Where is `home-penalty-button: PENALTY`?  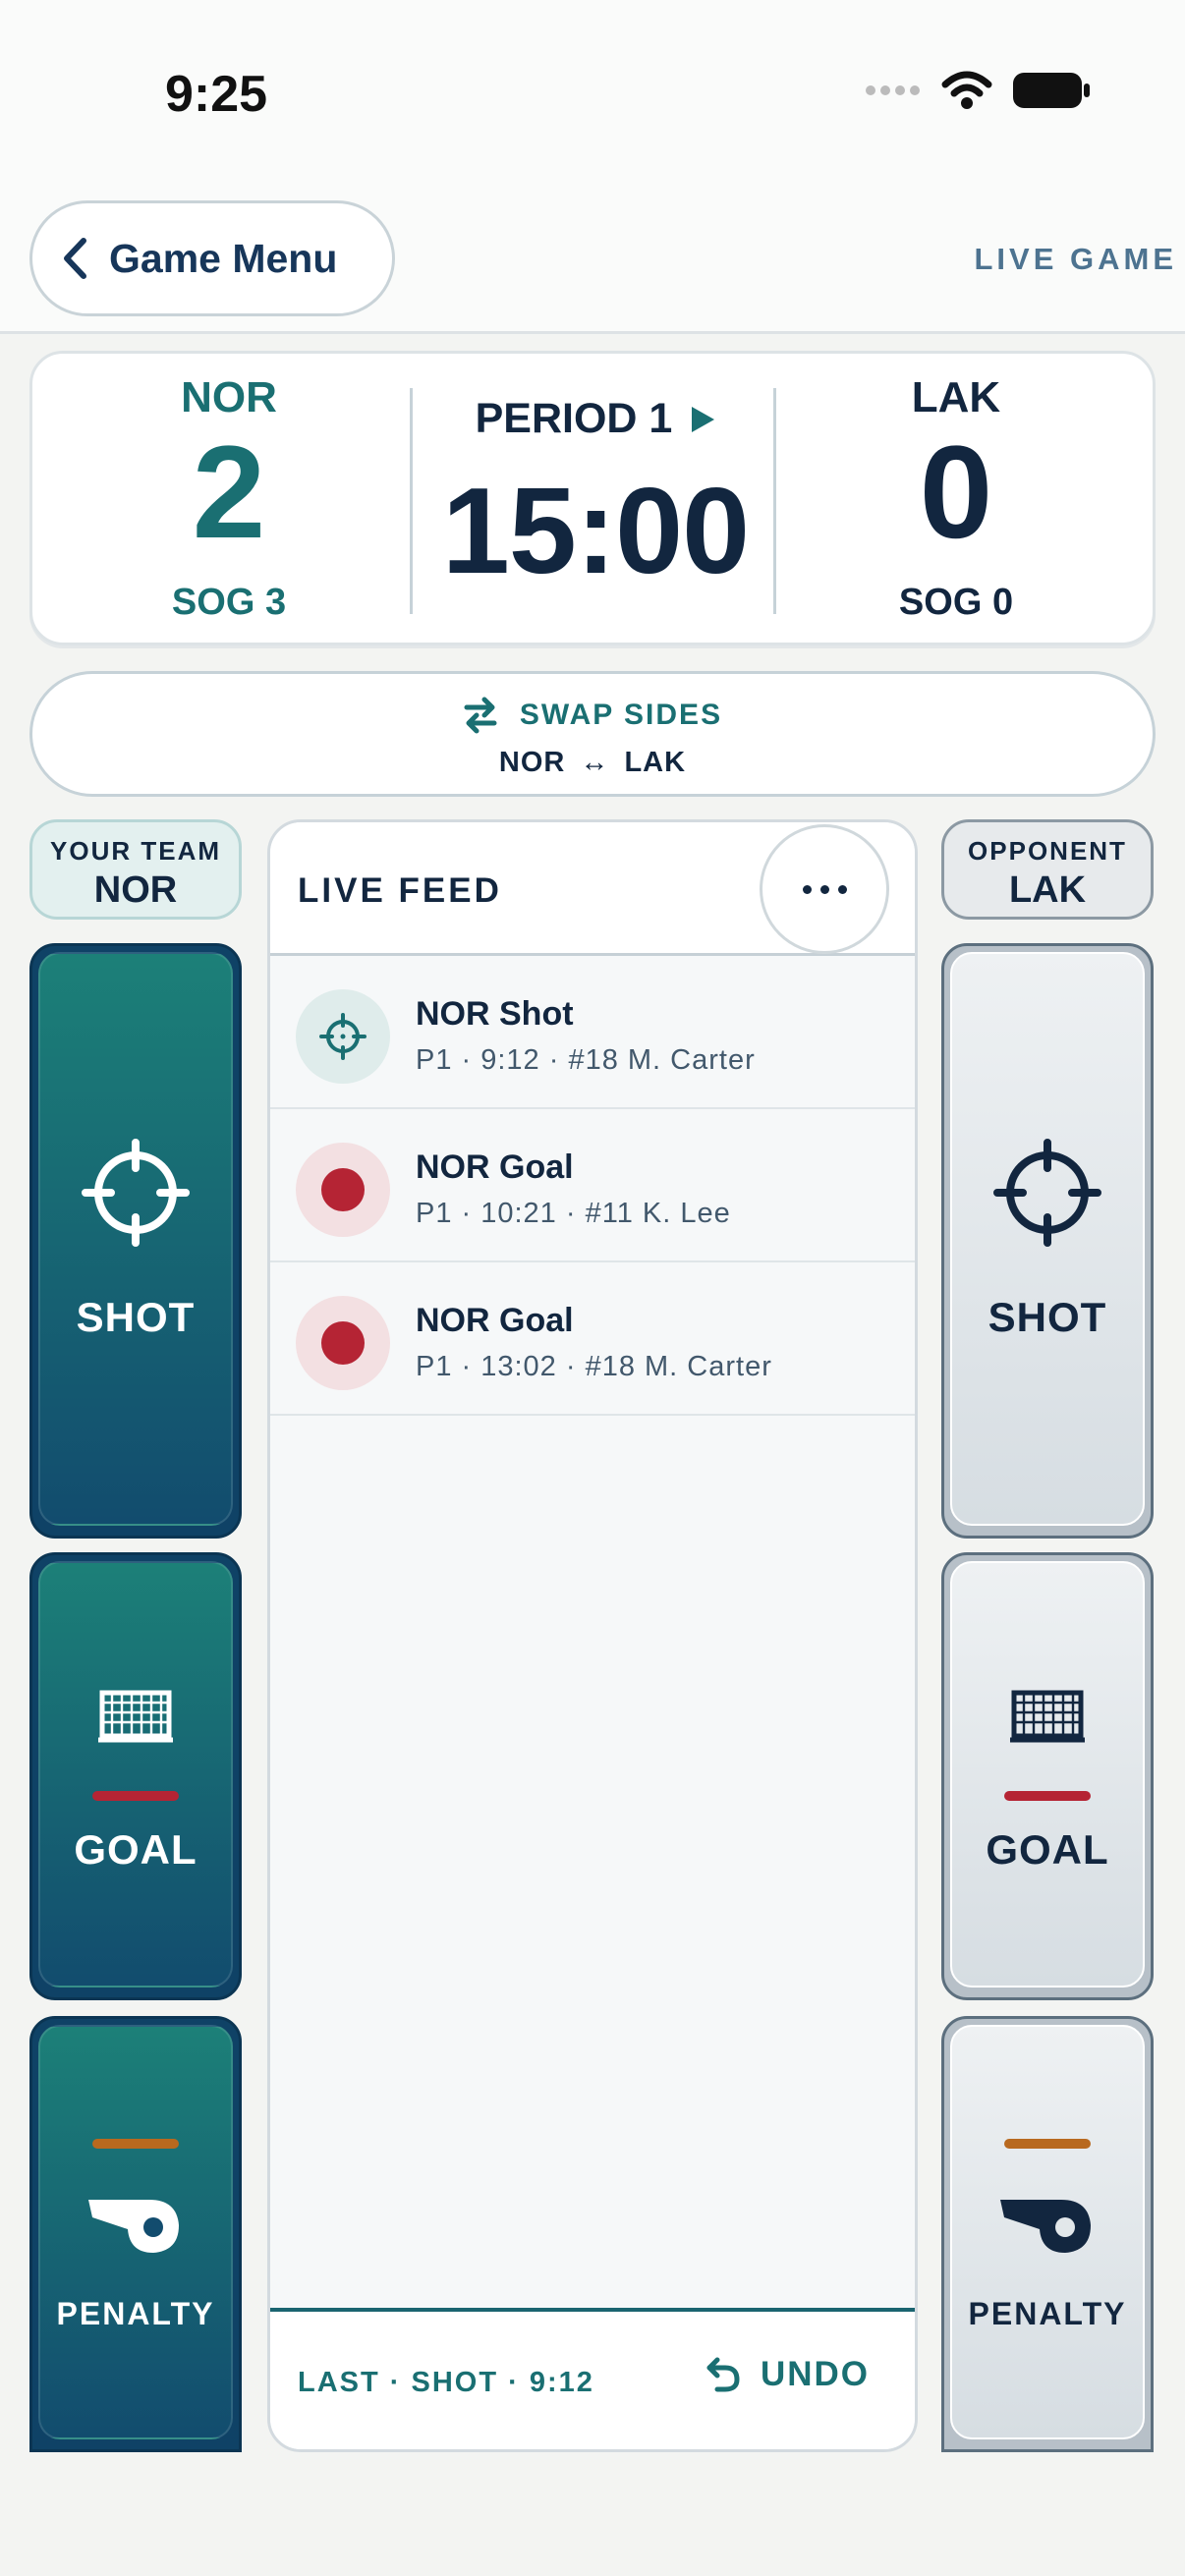
home-penalty-button: PENALTY is located at coordinates (136, 2234).